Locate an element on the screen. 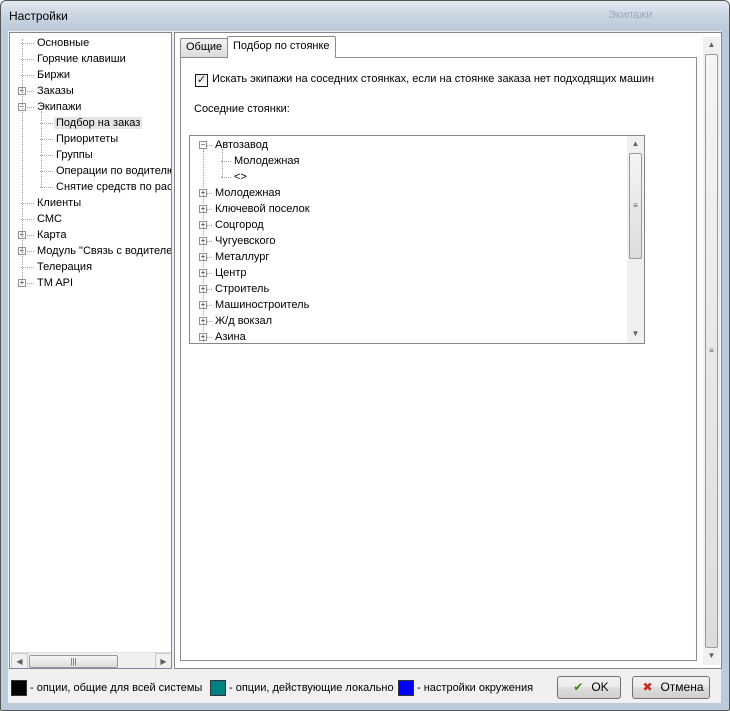 The height and width of the screenshot is (711, 730). neighbor-stand-item: <> is located at coordinates (240, 177).